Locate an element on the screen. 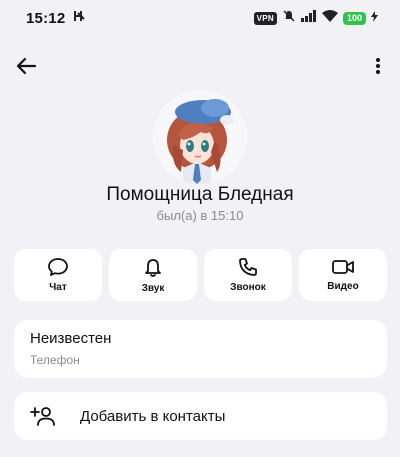  video-button: Видео is located at coordinates (343, 275).